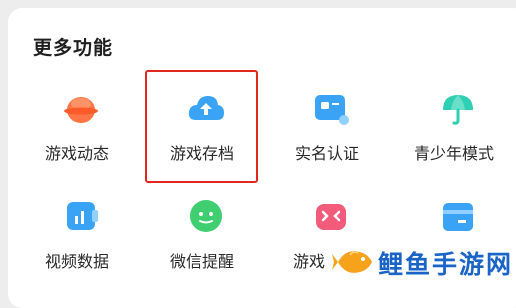 The width and height of the screenshot is (516, 308). I want to click on feature-video-data: 视频数据, so click(77, 235).